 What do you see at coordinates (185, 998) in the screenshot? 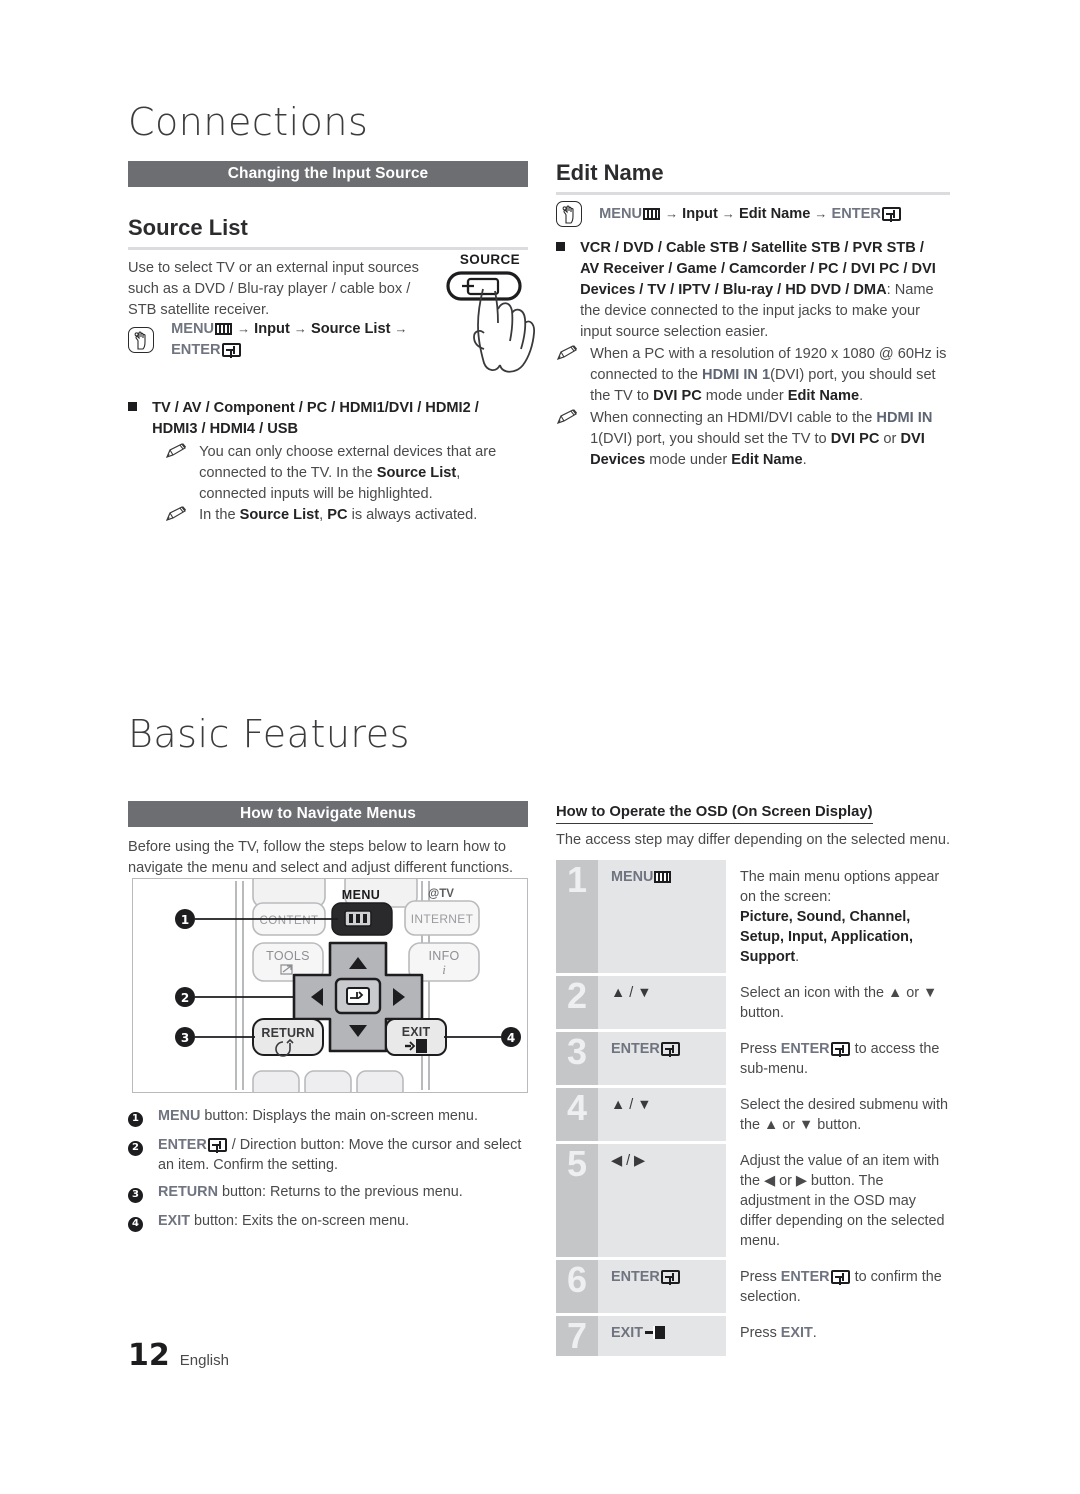
I see `svg-text: 2` at bounding box center [185, 998].